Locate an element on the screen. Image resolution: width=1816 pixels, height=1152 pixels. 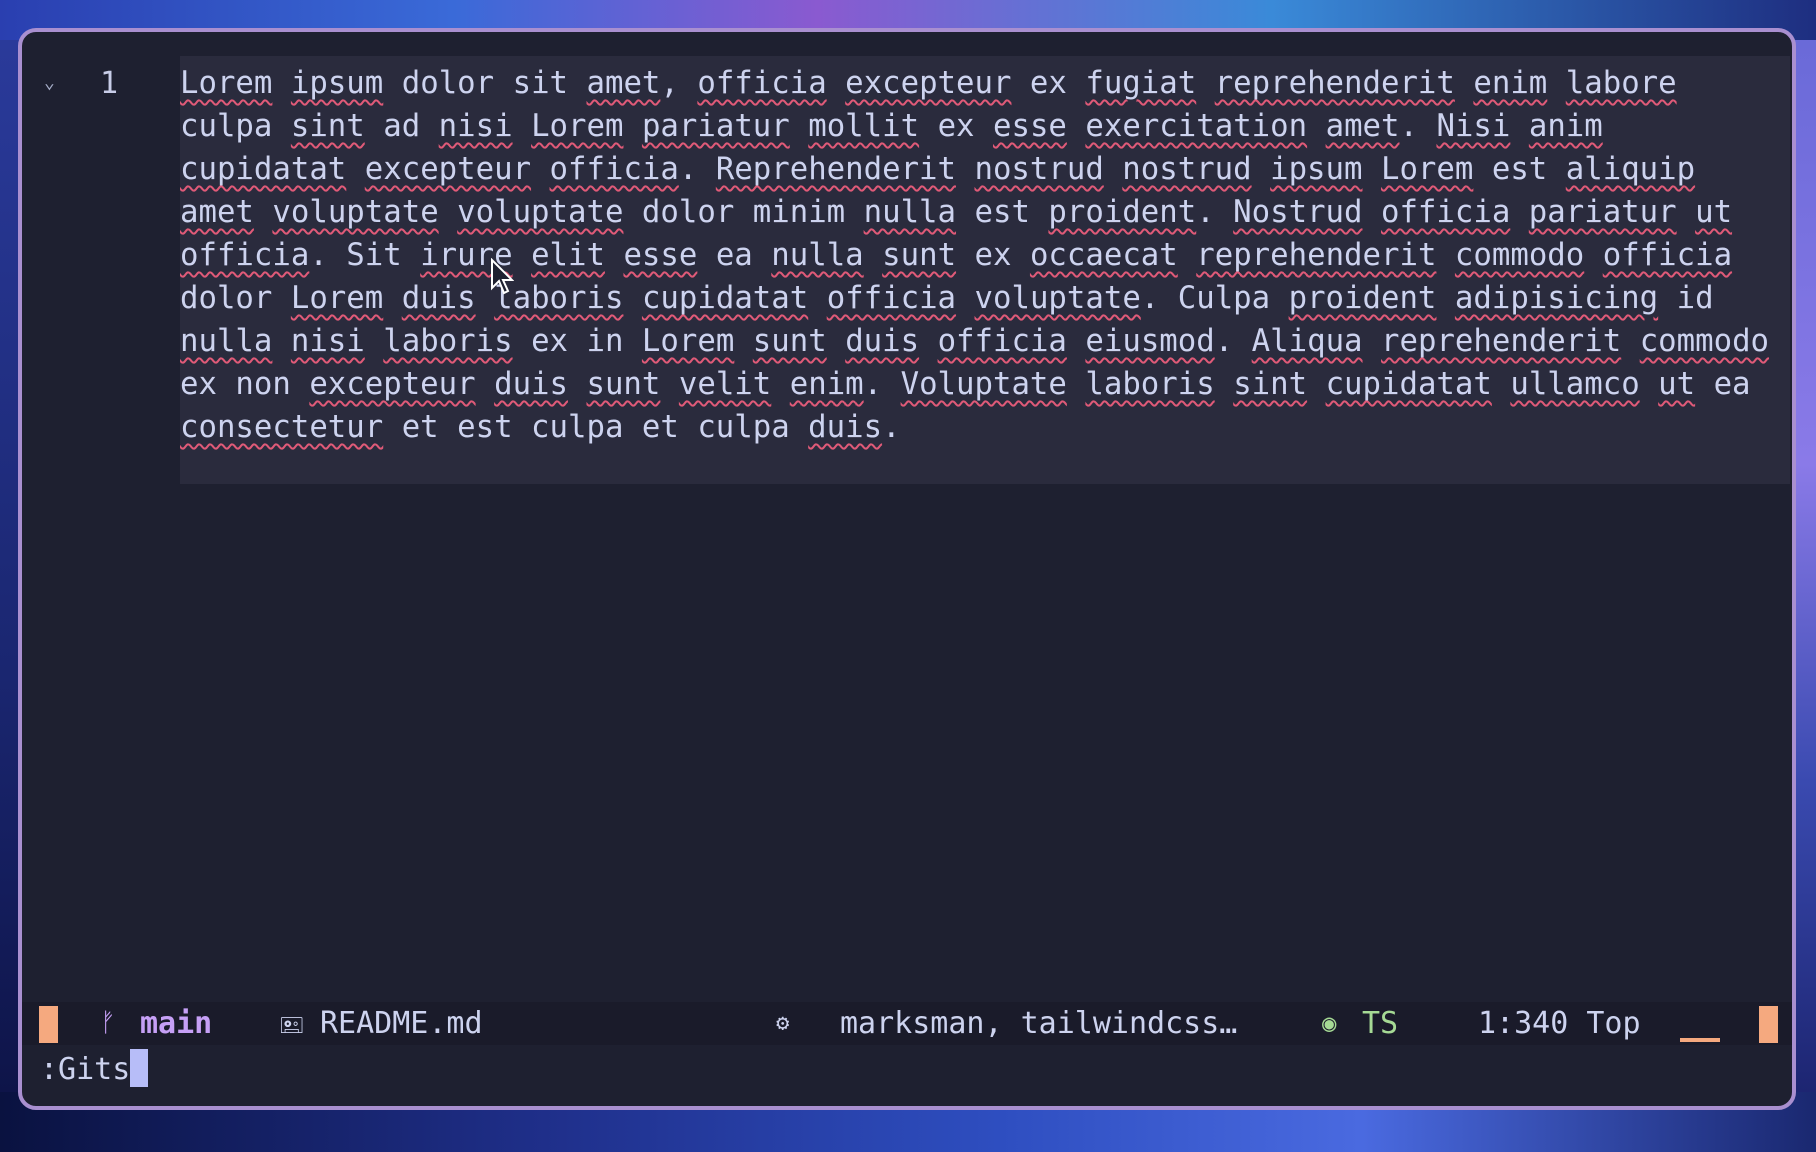
spell-error-word: ut is located at coordinates (1714, 212).